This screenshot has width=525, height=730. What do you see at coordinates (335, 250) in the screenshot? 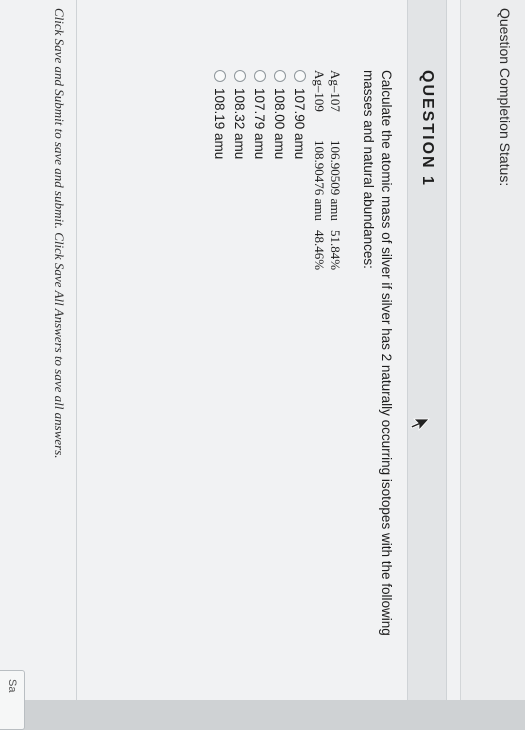
I see `isotope-abundance: 51.84%` at bounding box center [335, 250].